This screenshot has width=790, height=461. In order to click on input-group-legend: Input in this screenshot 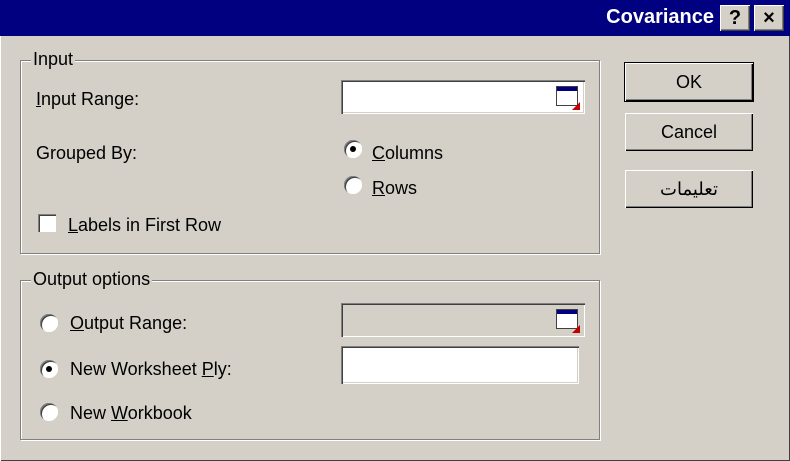, I will do `click(53, 59)`.